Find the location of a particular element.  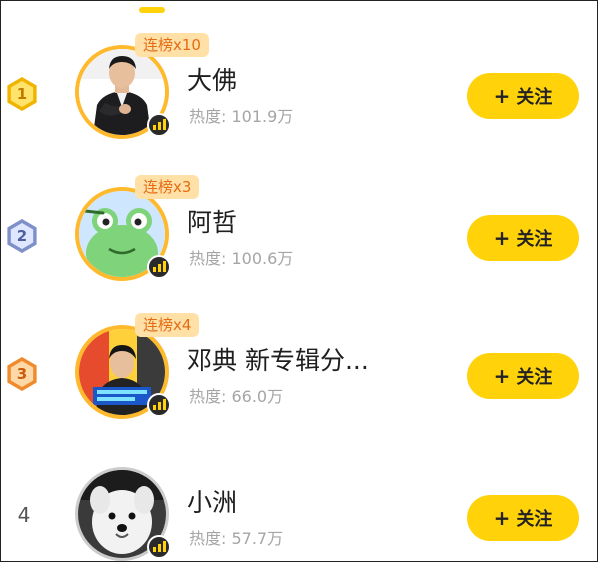

streak-badge: 连榜x3 is located at coordinates (167, 187).